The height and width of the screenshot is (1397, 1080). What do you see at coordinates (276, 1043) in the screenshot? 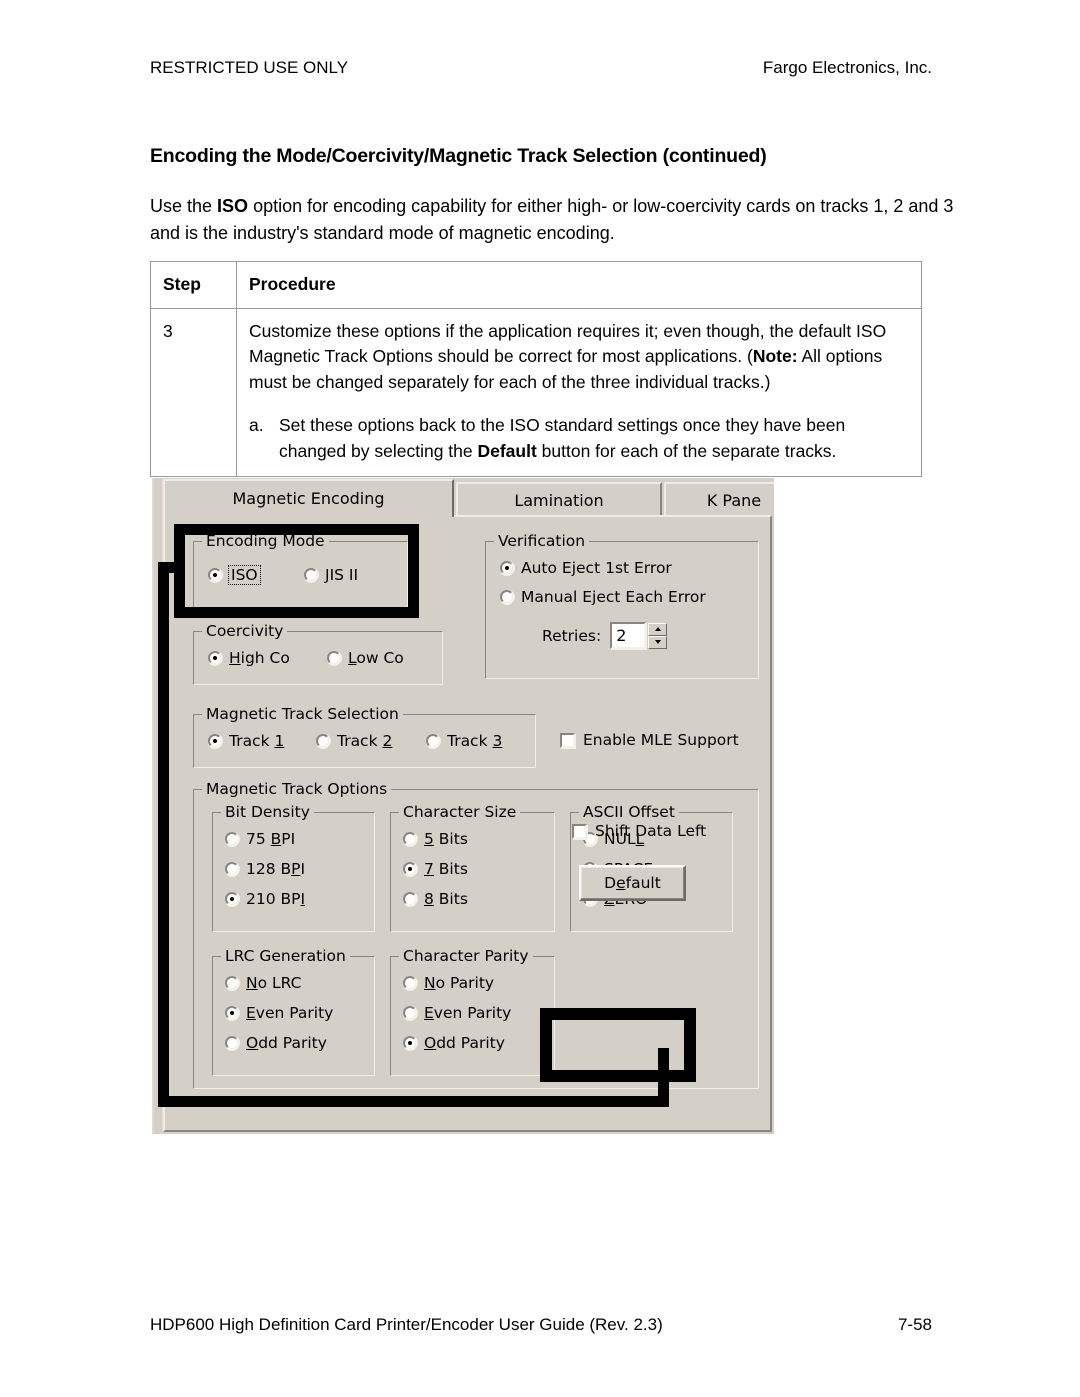
I see `radio-lrc-odd-parity: Odd Parity` at bounding box center [276, 1043].